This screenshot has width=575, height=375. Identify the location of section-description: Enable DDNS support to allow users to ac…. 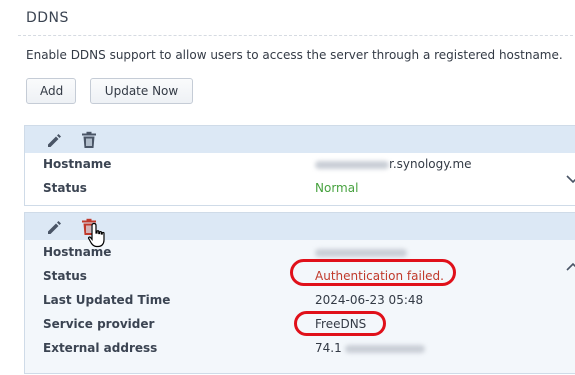
(294, 55).